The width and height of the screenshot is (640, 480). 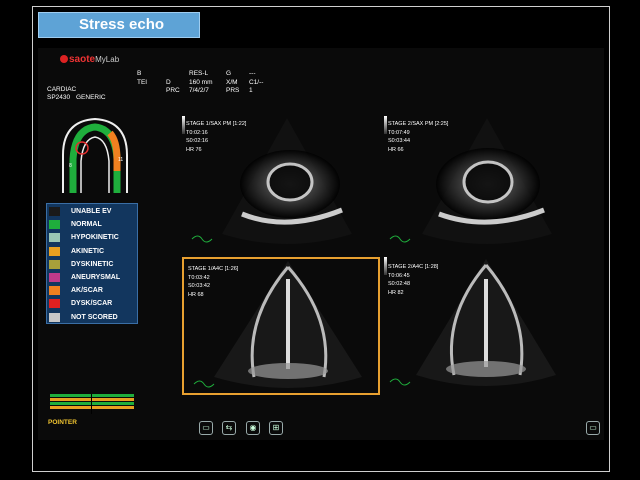 I want to click on monitor-icon: ▭, so click(x=593, y=428).